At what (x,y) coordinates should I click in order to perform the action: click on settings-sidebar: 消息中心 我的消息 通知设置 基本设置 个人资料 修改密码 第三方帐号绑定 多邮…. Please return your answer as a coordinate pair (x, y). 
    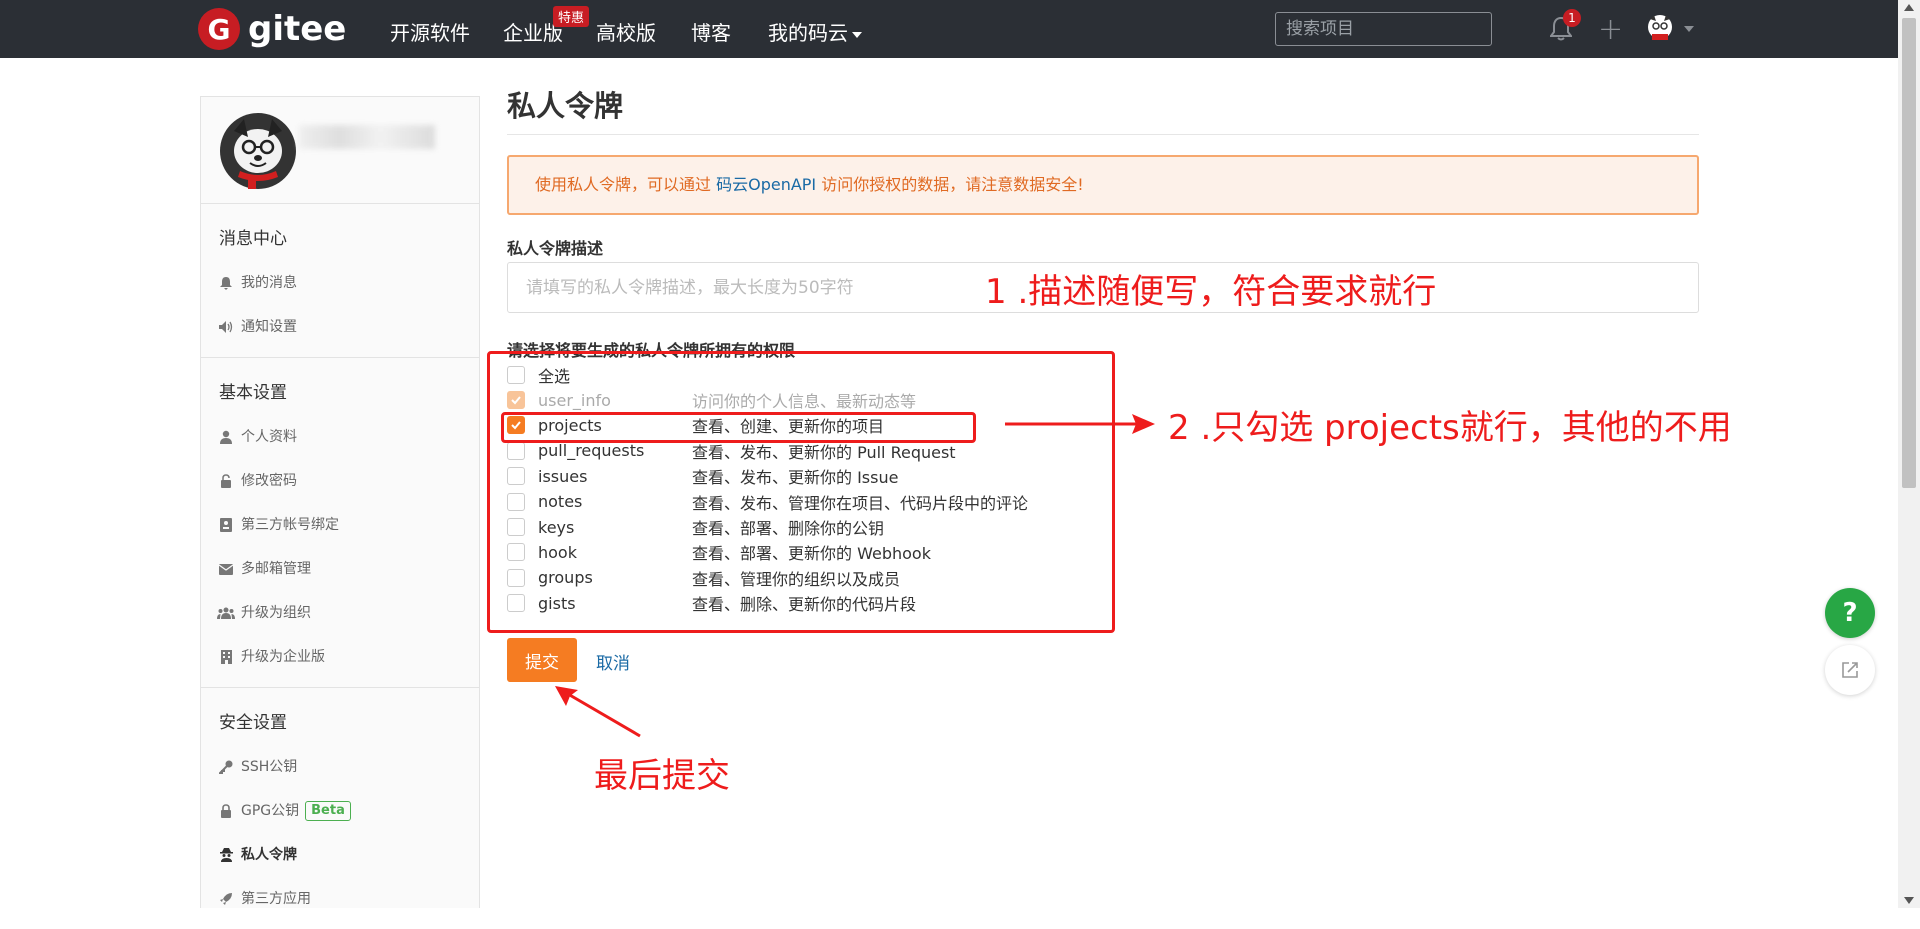
    Looking at the image, I should click on (340, 502).